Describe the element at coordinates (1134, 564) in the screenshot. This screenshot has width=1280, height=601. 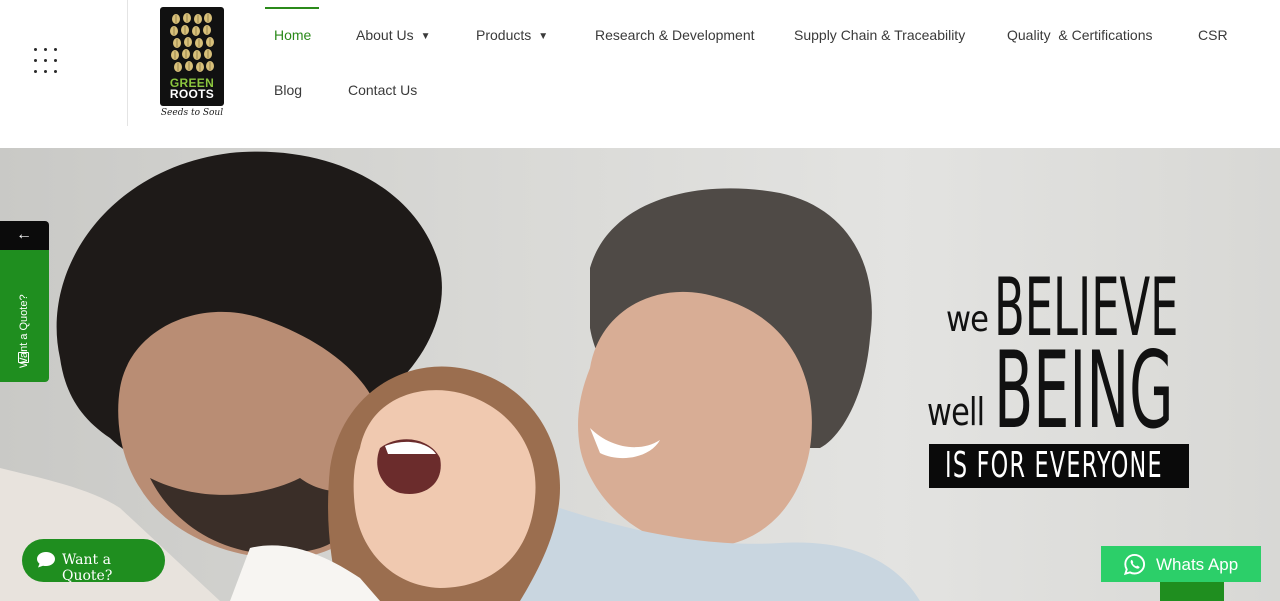
I see `whatsapp-icon` at that location.